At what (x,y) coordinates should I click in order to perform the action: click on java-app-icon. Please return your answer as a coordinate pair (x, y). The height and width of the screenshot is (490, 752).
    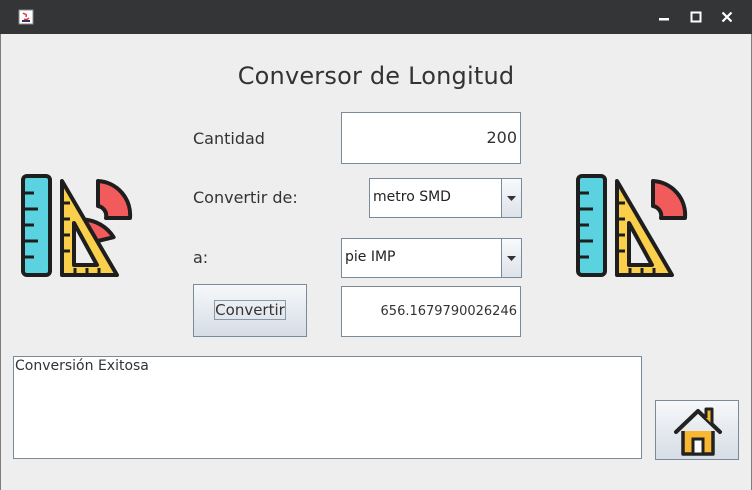
    Looking at the image, I should click on (26, 17).